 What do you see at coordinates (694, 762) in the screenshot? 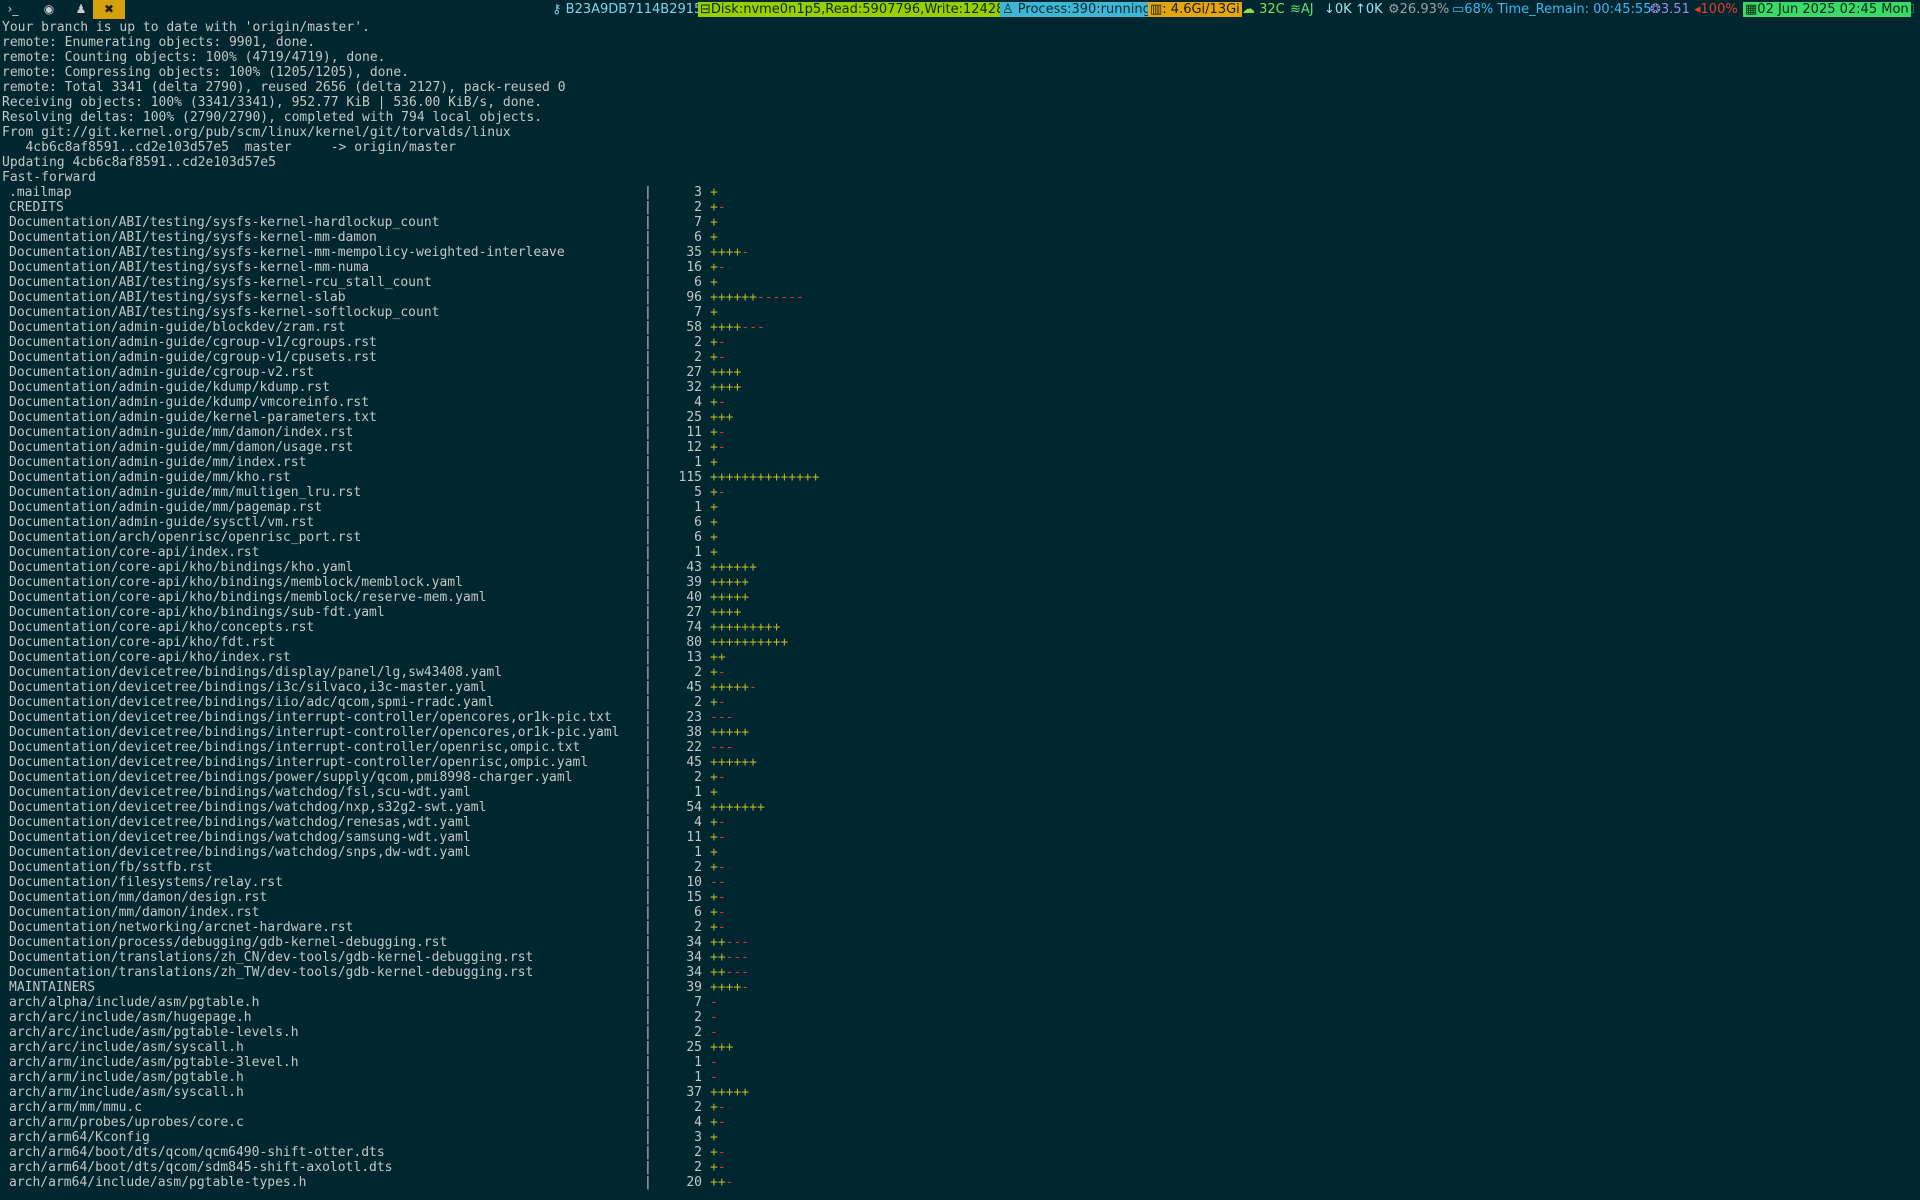
I see `change-count: 45` at bounding box center [694, 762].